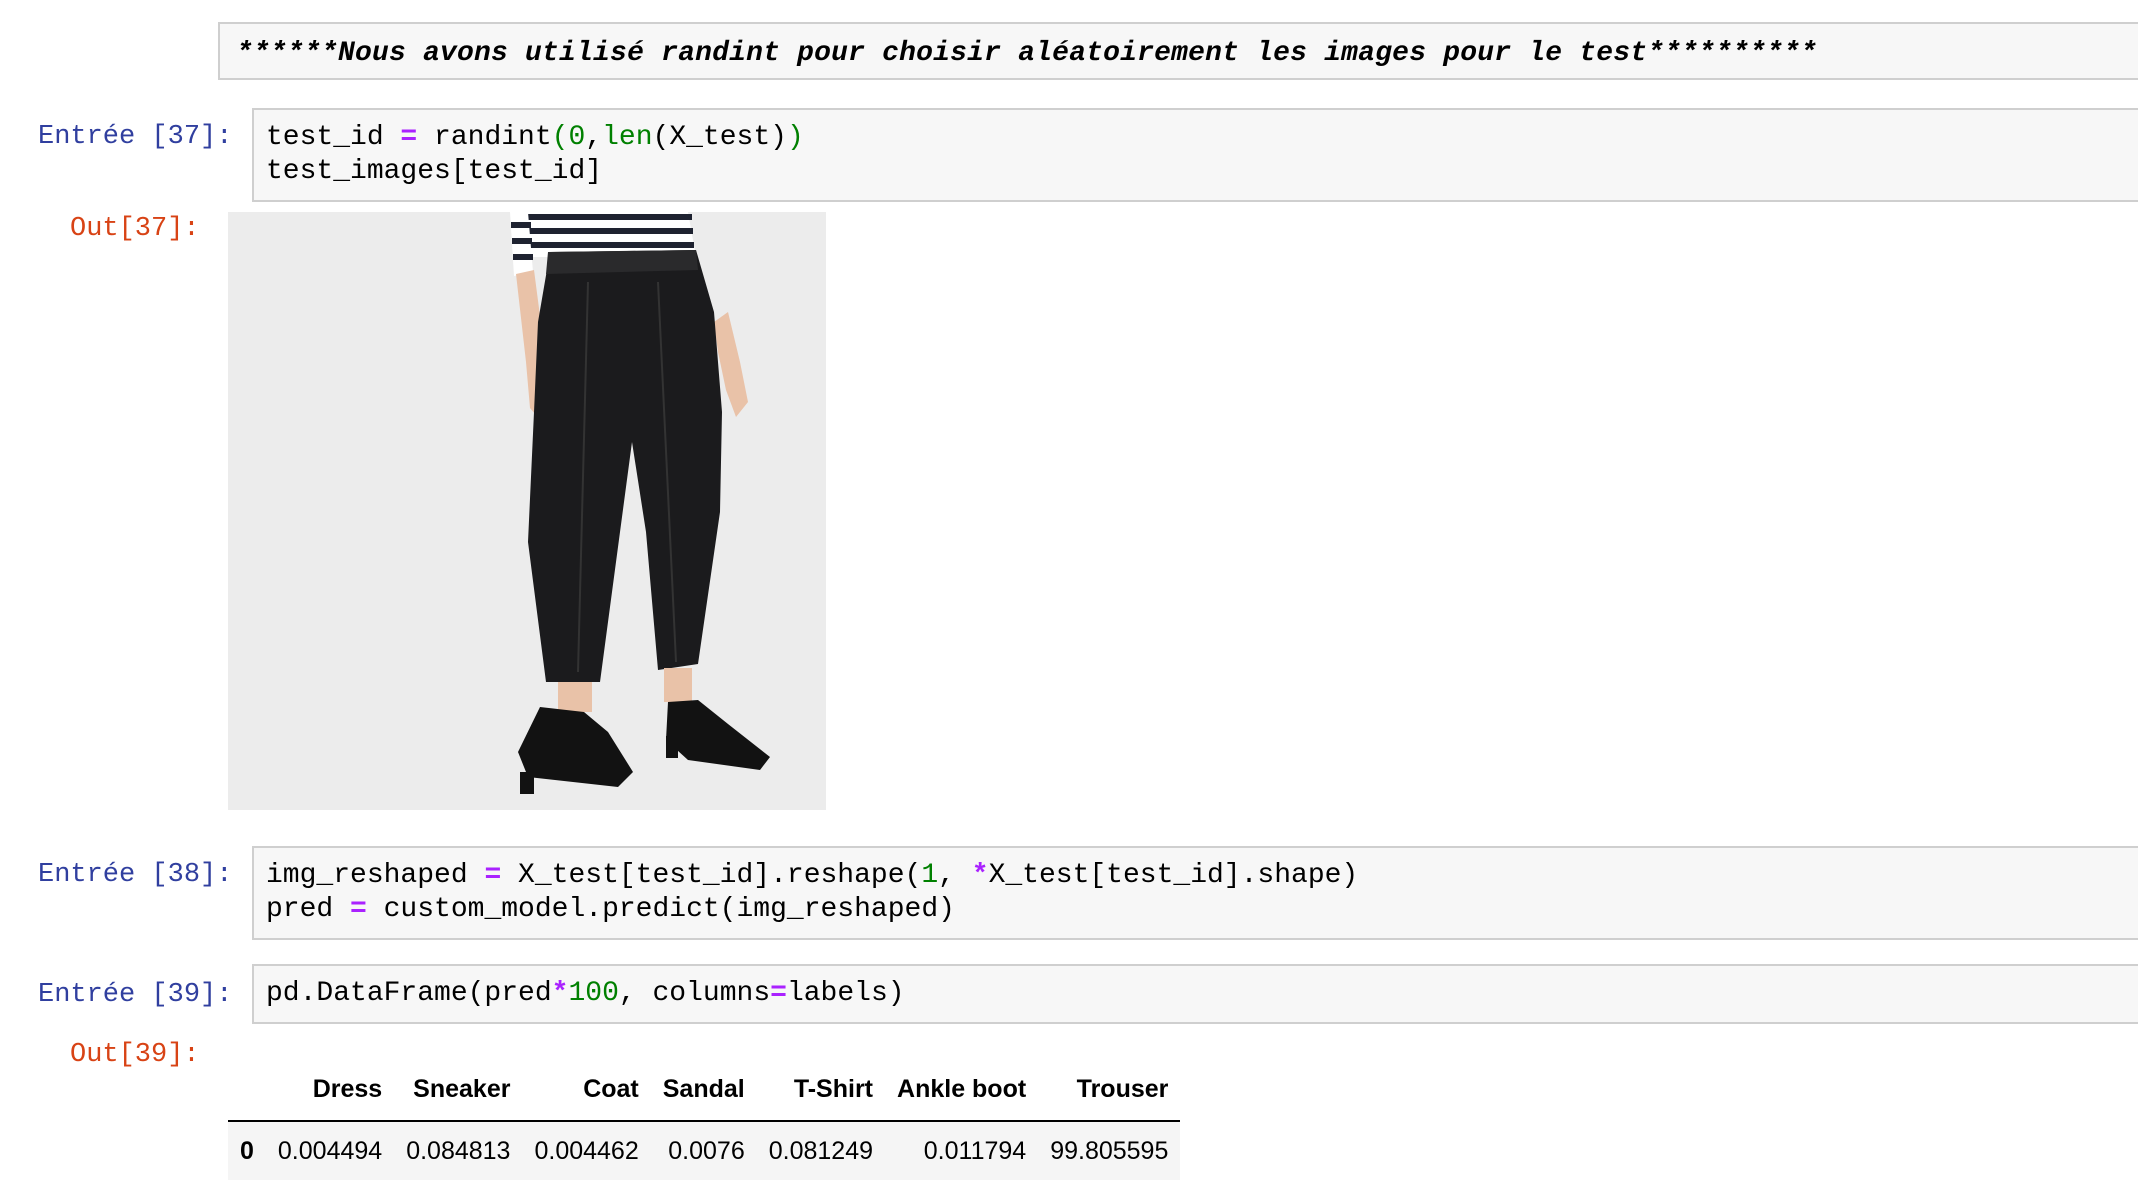 The width and height of the screenshot is (2138, 1184). Describe the element at coordinates (247, 1092) in the screenshot. I see `column-header` at that location.